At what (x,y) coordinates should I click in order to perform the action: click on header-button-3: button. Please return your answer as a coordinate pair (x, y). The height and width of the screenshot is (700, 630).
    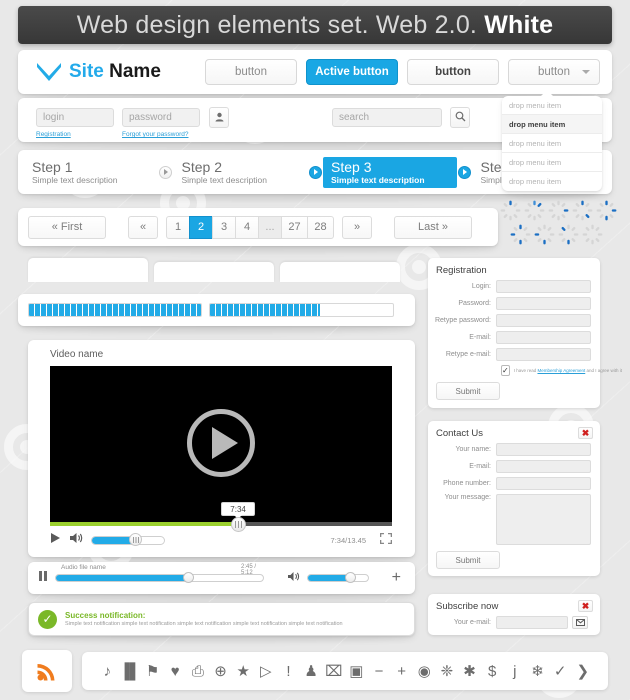
    Looking at the image, I should click on (453, 72).